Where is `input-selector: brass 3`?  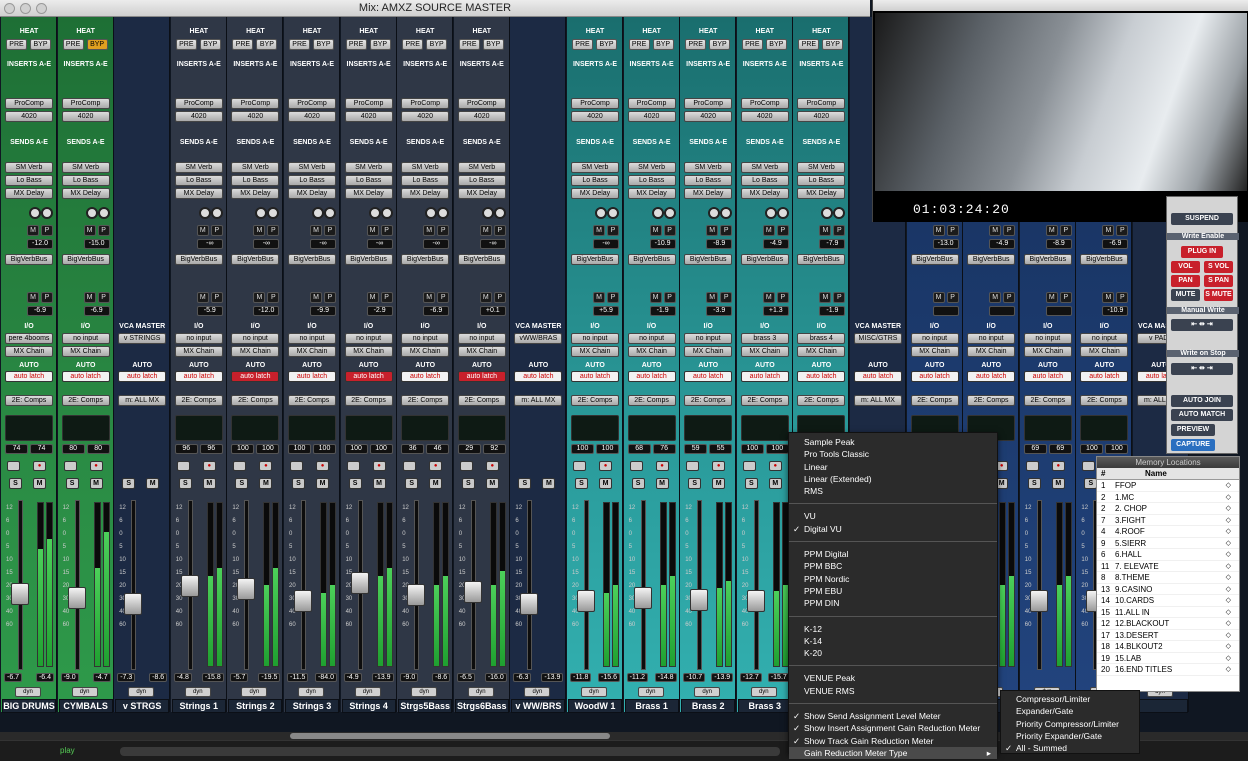 input-selector: brass 3 is located at coordinates (764, 338).